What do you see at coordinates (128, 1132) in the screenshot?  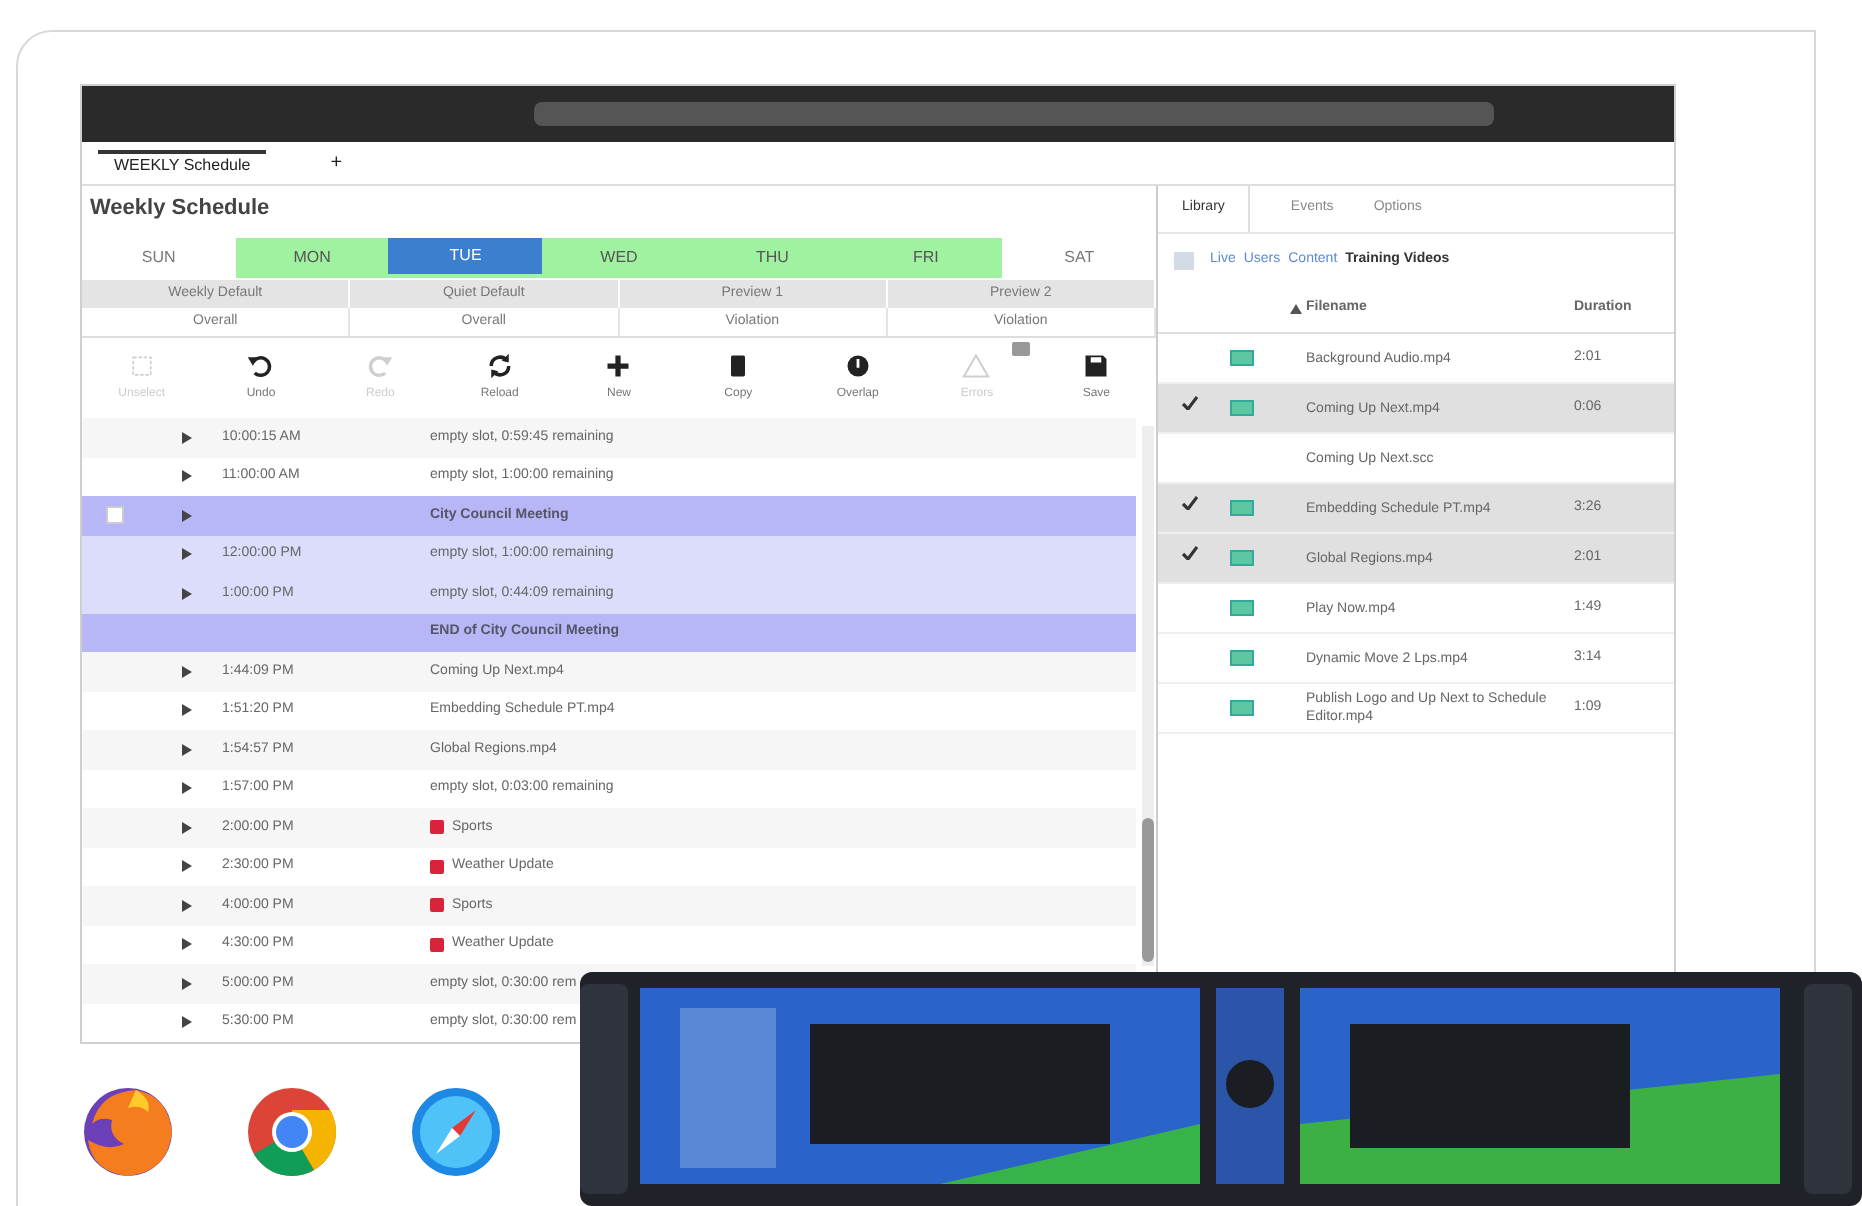 I see `fox-globe-icon` at bounding box center [128, 1132].